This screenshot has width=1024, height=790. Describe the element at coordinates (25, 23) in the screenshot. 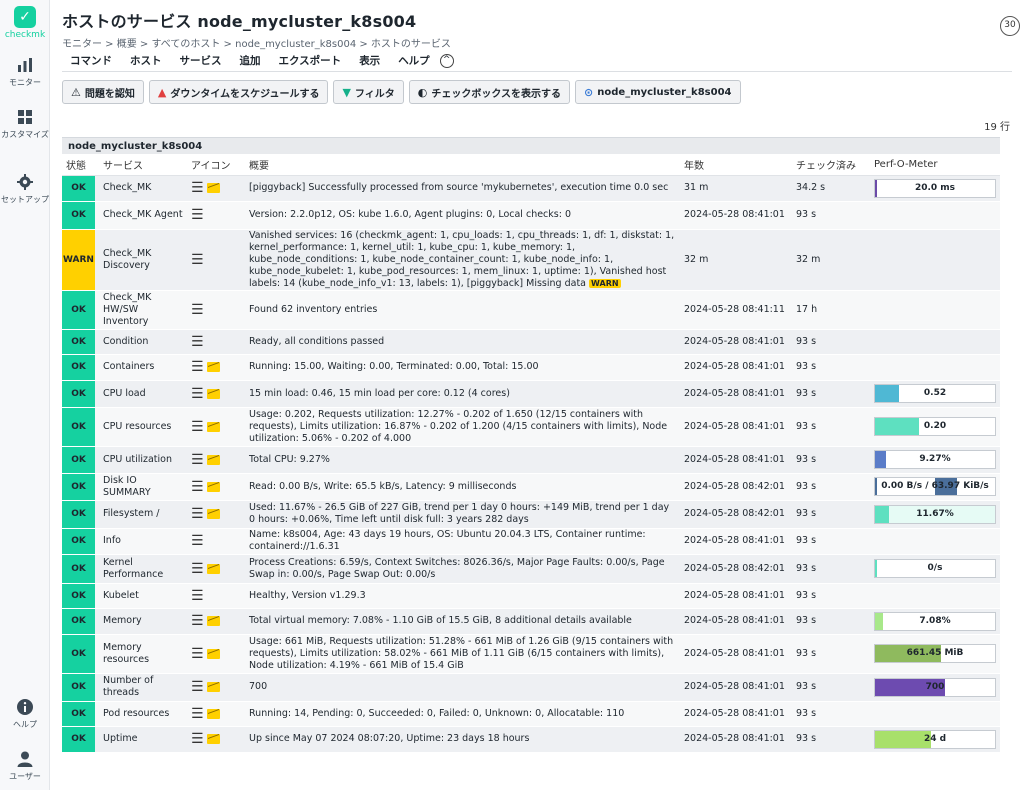

I see `checkmk-logo: ✓ checkmk` at that location.